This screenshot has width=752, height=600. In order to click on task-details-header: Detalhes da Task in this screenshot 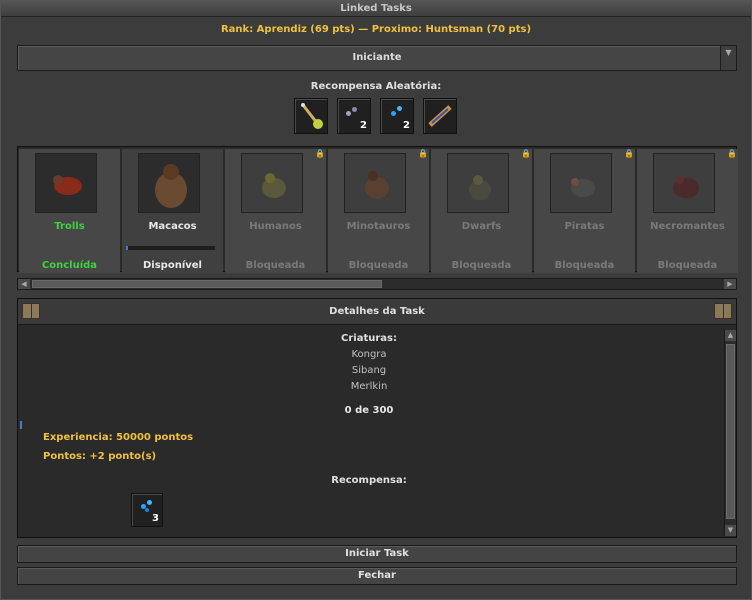, I will do `click(377, 312)`.